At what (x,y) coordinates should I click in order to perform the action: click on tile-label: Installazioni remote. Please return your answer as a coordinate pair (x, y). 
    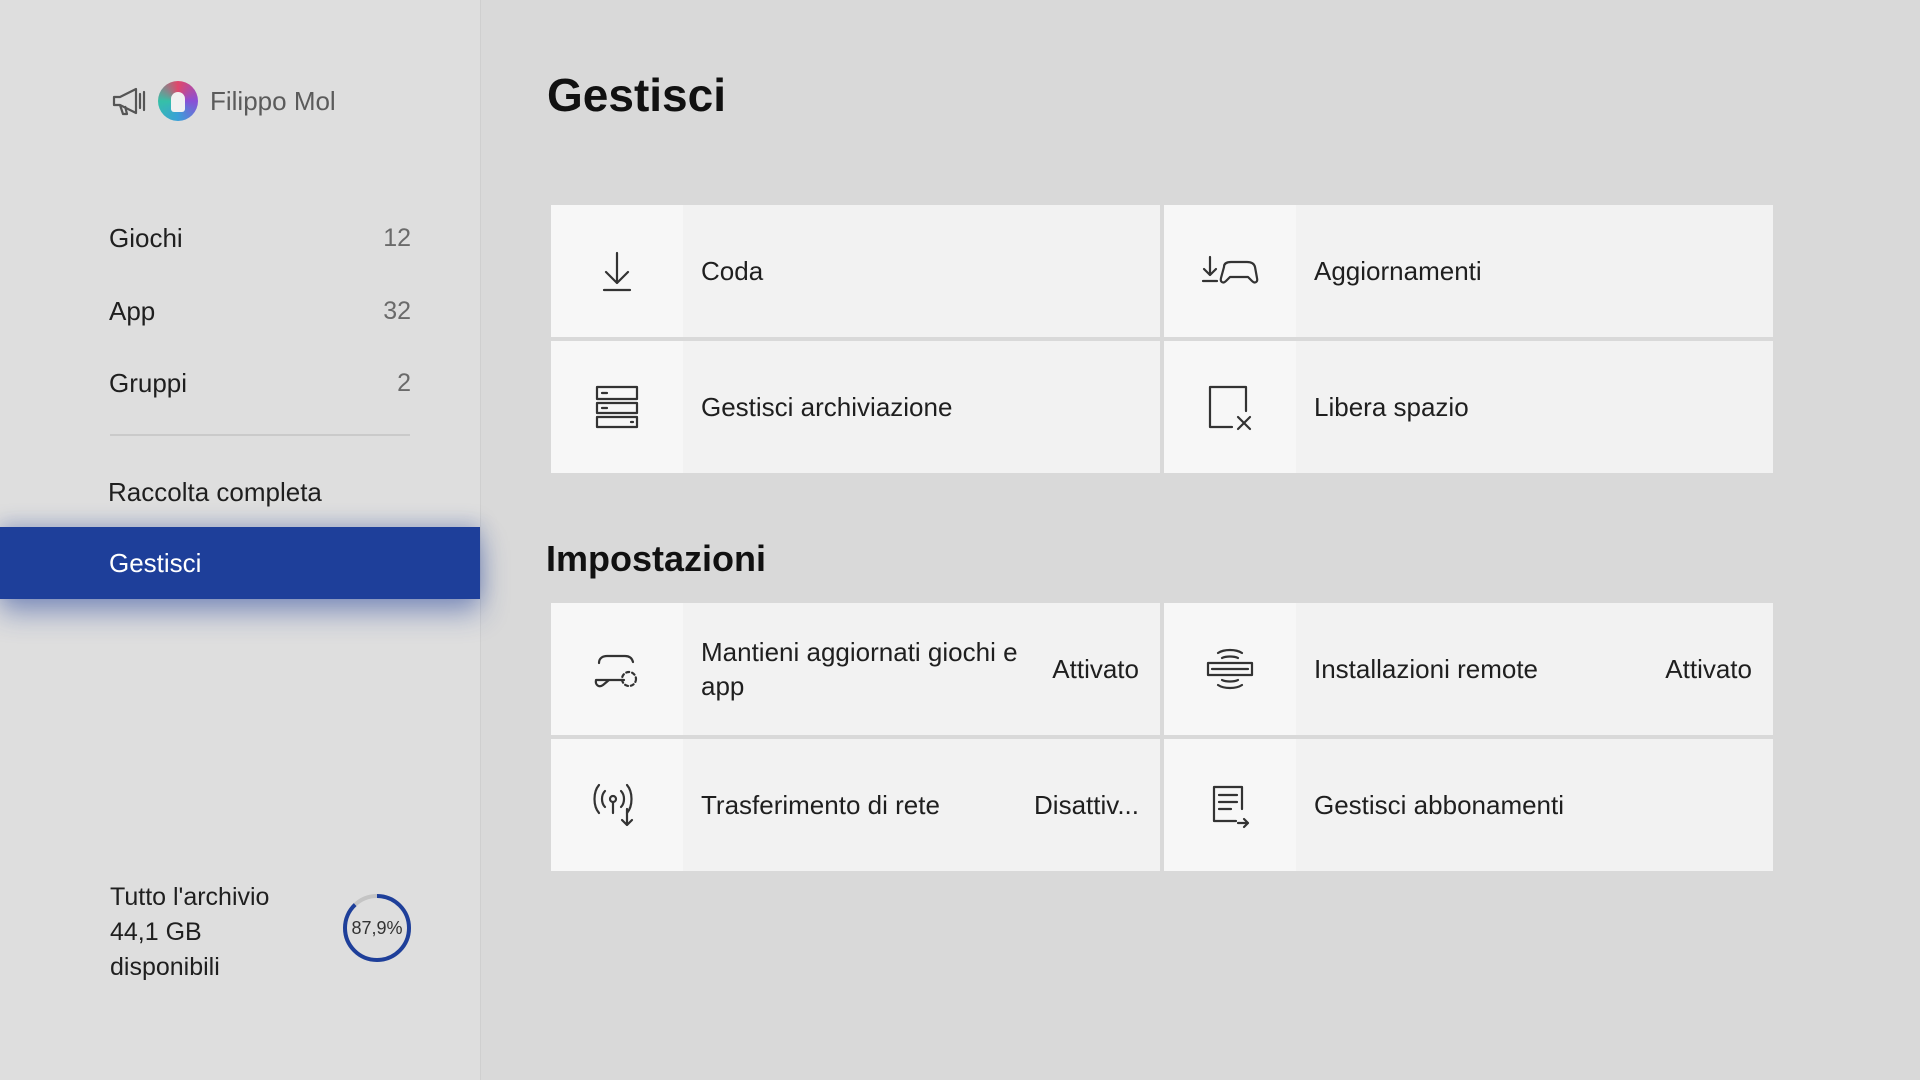
    Looking at the image, I should click on (1426, 669).